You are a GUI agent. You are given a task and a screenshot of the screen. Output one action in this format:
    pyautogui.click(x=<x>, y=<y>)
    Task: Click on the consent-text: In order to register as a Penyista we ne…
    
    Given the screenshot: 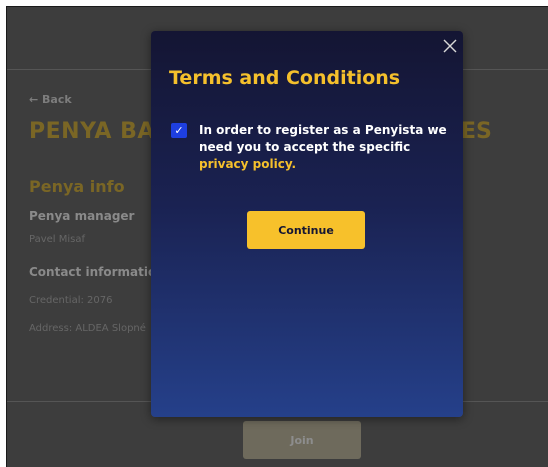 What is the action you would take?
    pyautogui.click(x=324, y=147)
    